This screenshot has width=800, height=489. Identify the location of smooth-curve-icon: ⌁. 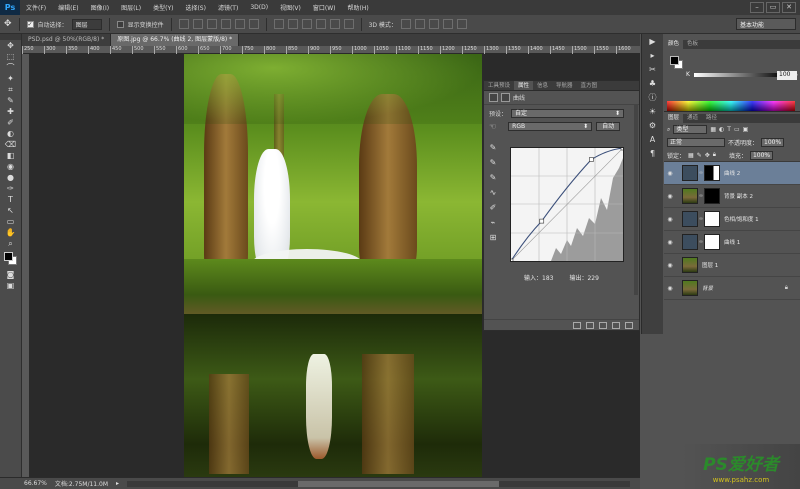
(493, 223).